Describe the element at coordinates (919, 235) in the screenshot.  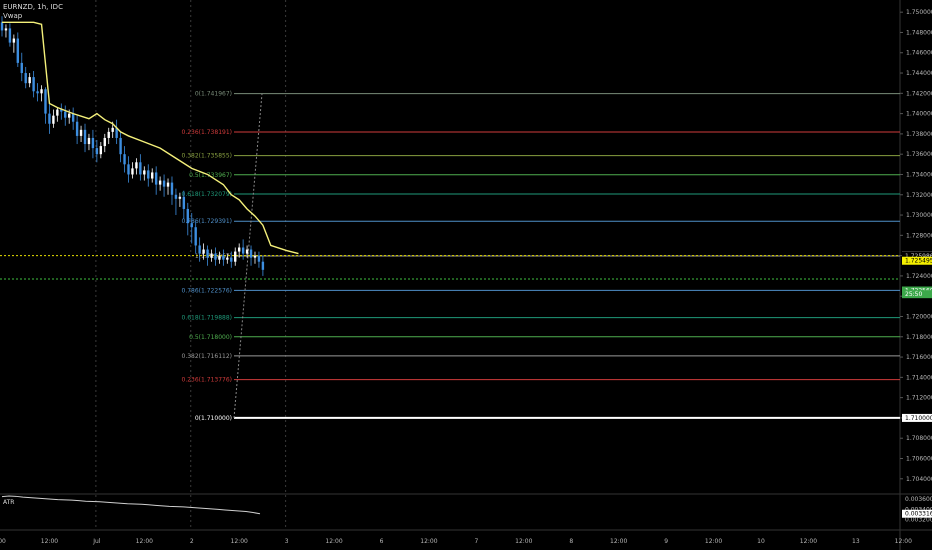
I see `price-tick-label: 1.728000` at that location.